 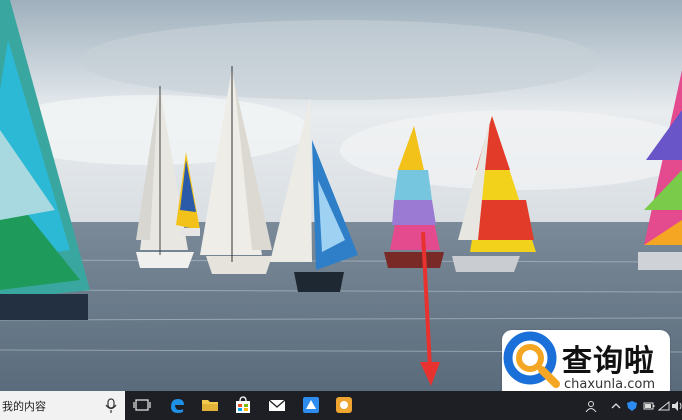 What do you see at coordinates (243, 405) in the screenshot?
I see `store-icon` at bounding box center [243, 405].